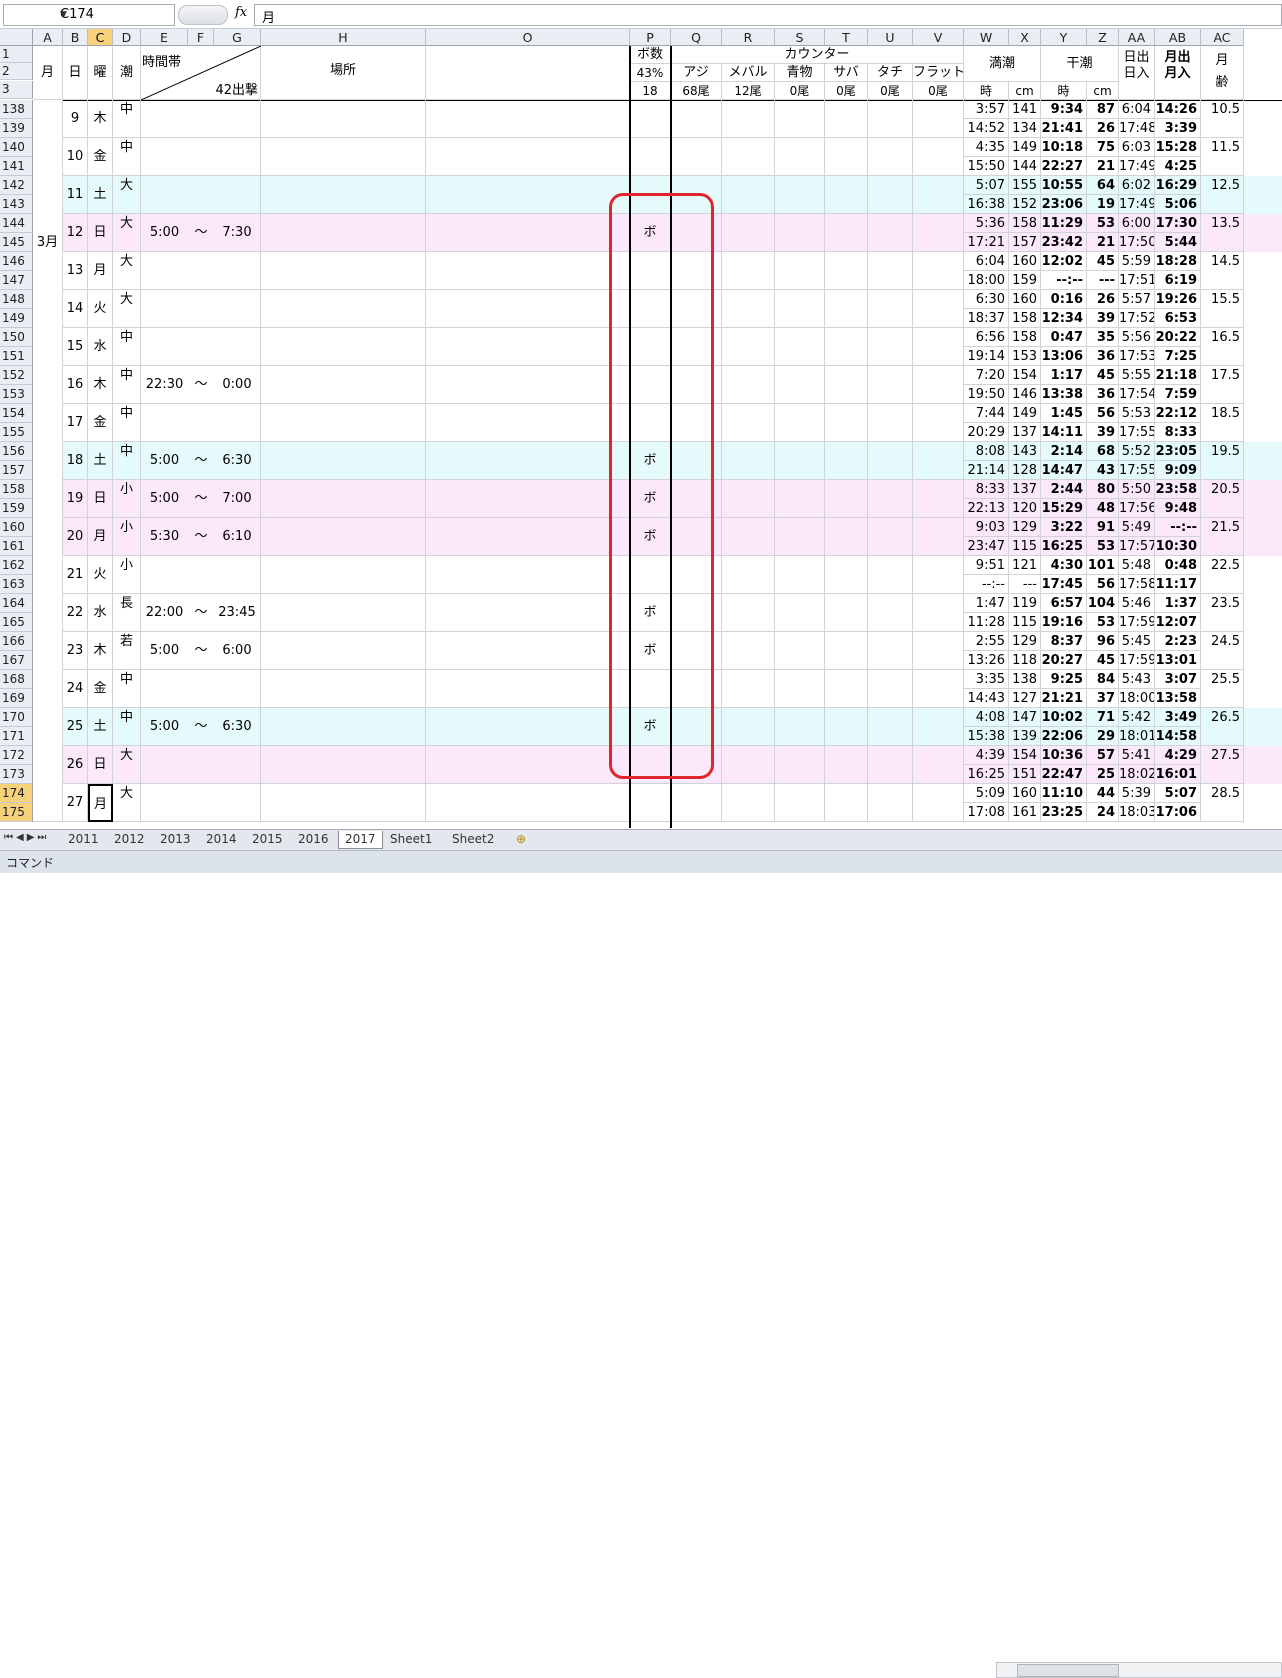  What do you see at coordinates (127, 271) in the screenshot?
I see `tide-cell: 大` at bounding box center [127, 271].